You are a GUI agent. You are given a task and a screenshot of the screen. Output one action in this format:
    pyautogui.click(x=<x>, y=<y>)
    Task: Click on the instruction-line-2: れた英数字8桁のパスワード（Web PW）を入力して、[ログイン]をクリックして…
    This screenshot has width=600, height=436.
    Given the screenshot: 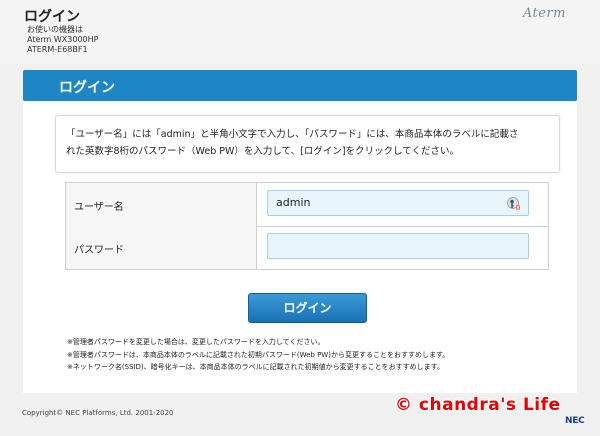 What is the action you would take?
    pyautogui.click(x=262, y=151)
    